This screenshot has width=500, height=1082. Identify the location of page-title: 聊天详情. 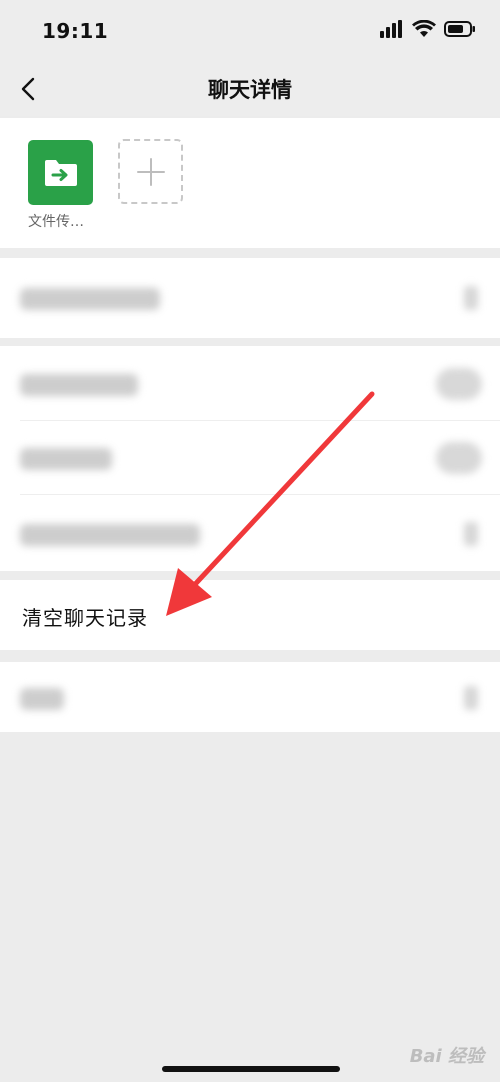
(250, 90).